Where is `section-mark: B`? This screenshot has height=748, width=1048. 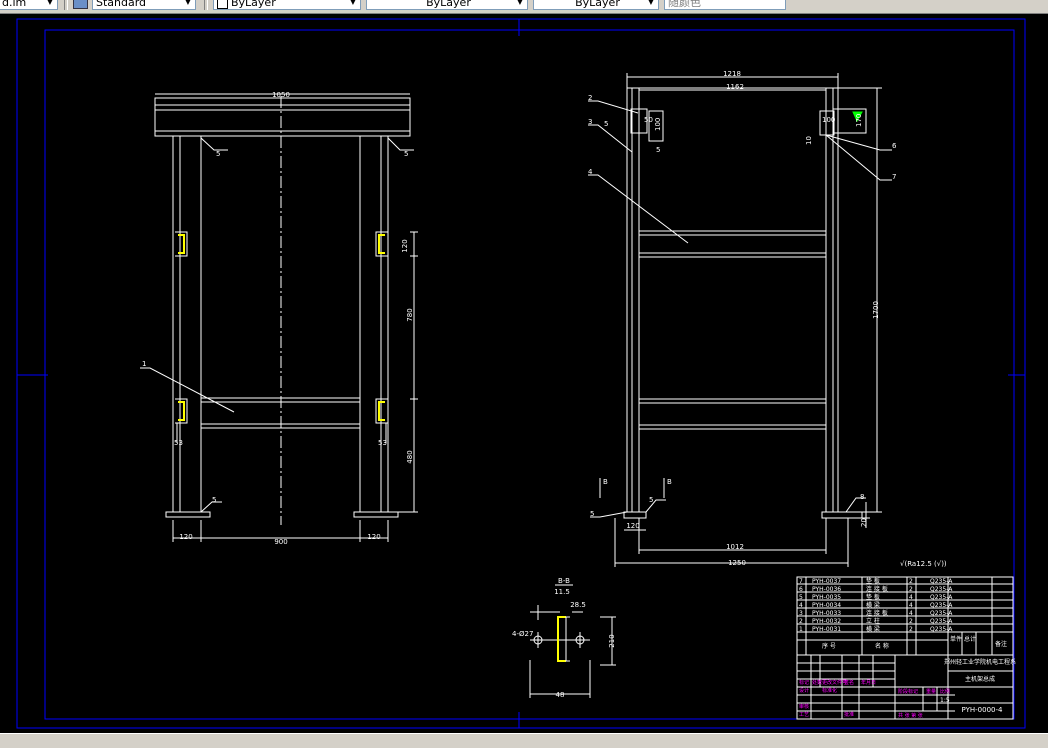
section-mark: B is located at coordinates (605, 482).